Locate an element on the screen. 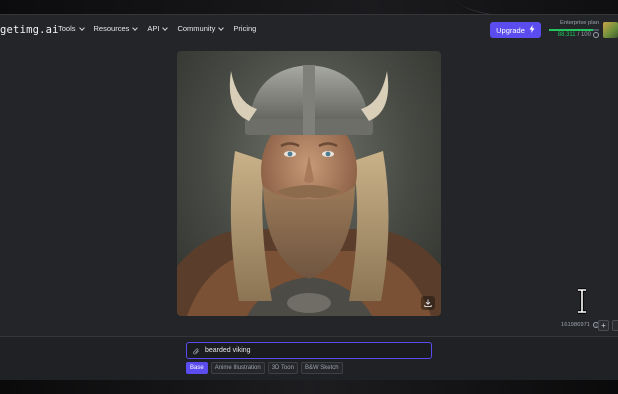 The height and width of the screenshot is (394, 618). credits-progress-bar is located at coordinates (574, 30).